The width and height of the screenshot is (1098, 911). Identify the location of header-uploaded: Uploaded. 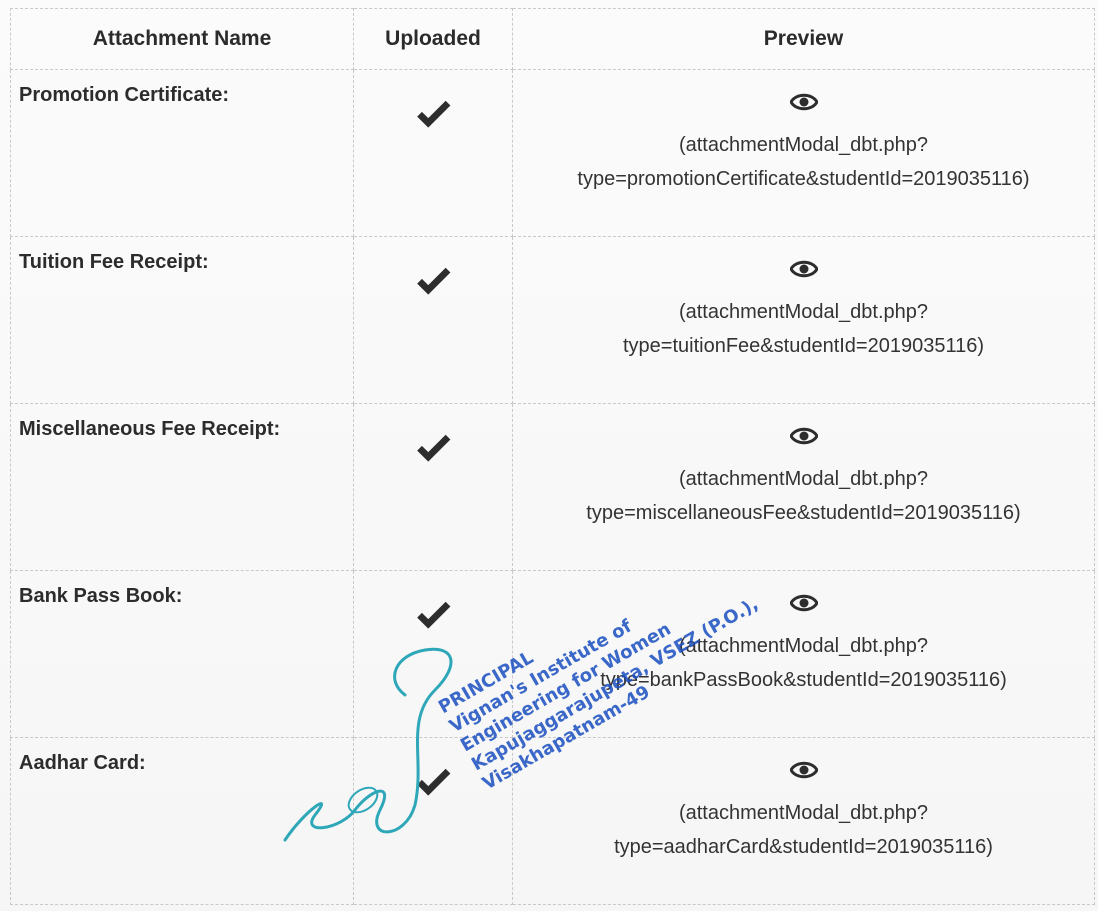
(433, 39).